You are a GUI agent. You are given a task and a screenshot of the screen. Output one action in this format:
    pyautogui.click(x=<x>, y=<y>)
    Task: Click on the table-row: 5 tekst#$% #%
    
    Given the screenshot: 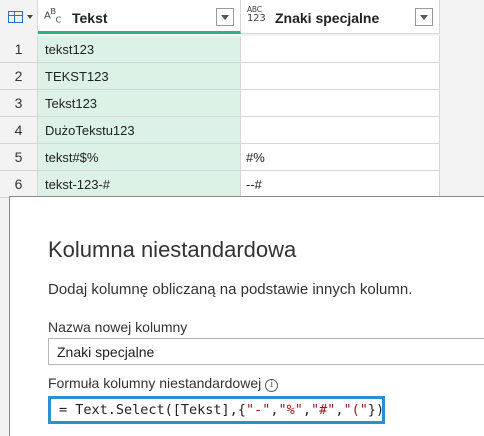 What is the action you would take?
    pyautogui.click(x=220, y=157)
    